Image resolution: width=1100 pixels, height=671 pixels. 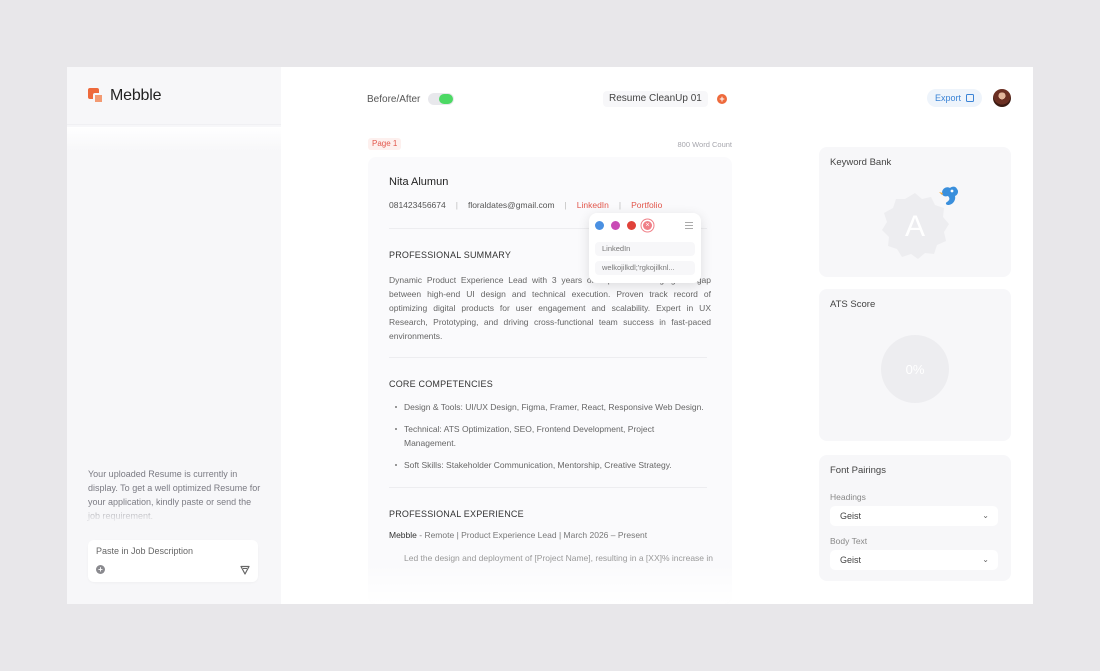 I want to click on export-label: Export, so click(x=948, y=98).